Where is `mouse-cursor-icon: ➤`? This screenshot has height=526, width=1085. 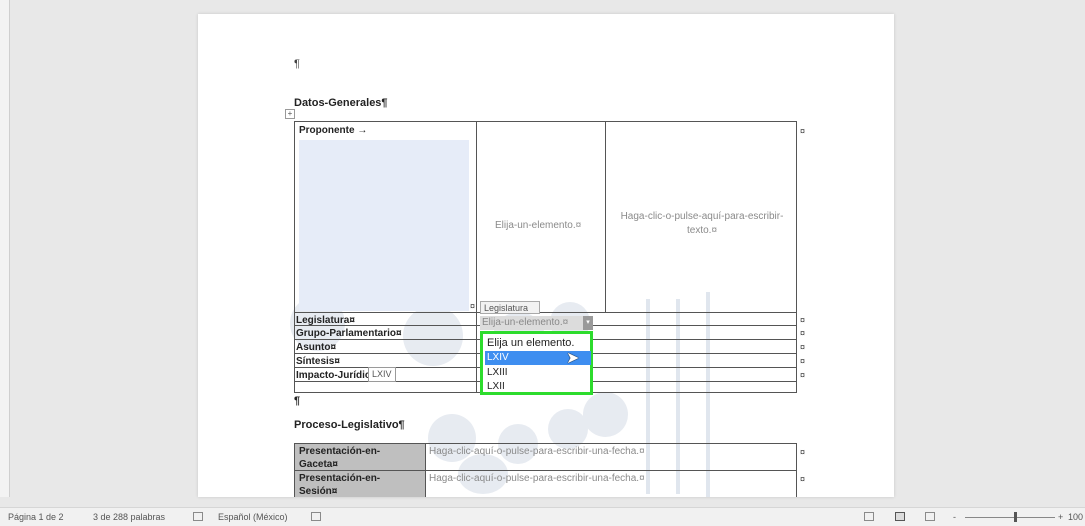 mouse-cursor-icon: ➤ is located at coordinates (573, 358).